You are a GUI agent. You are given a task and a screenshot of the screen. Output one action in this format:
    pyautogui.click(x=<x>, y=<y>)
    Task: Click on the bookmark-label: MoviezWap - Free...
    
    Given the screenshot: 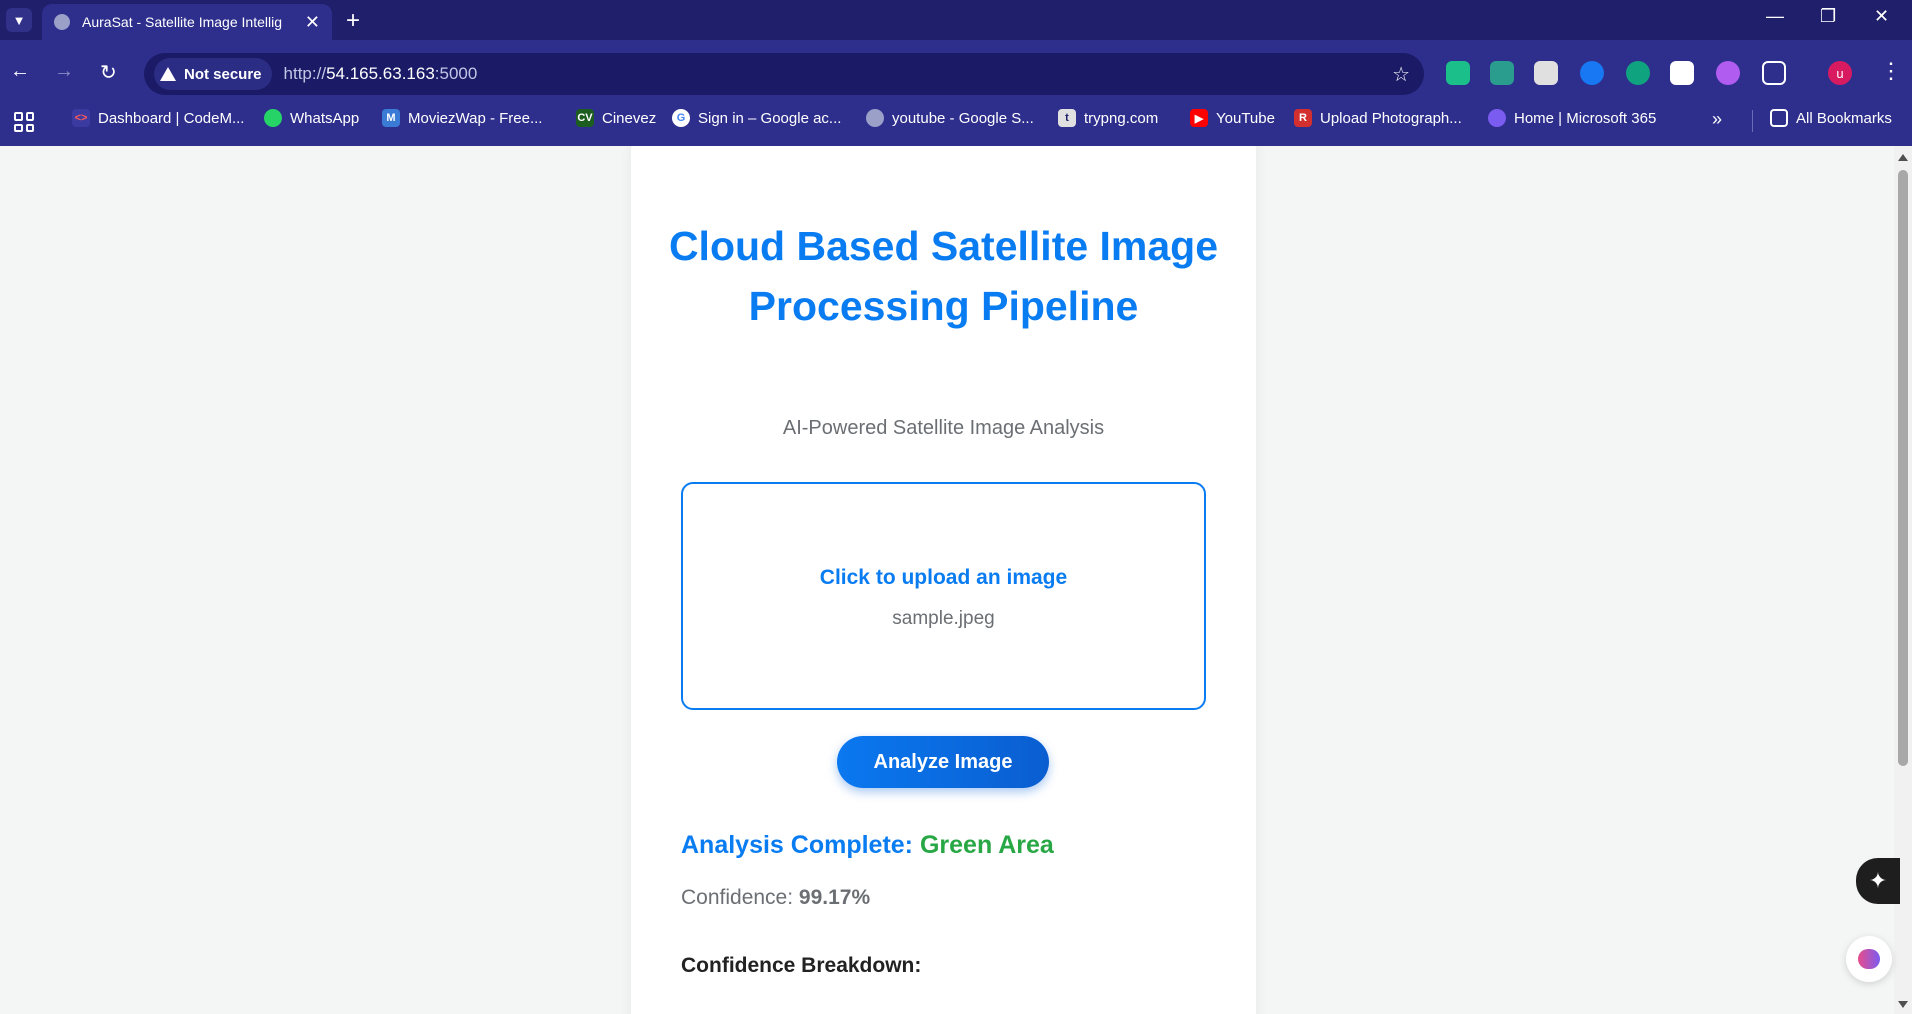 What is the action you would take?
    pyautogui.click(x=475, y=118)
    